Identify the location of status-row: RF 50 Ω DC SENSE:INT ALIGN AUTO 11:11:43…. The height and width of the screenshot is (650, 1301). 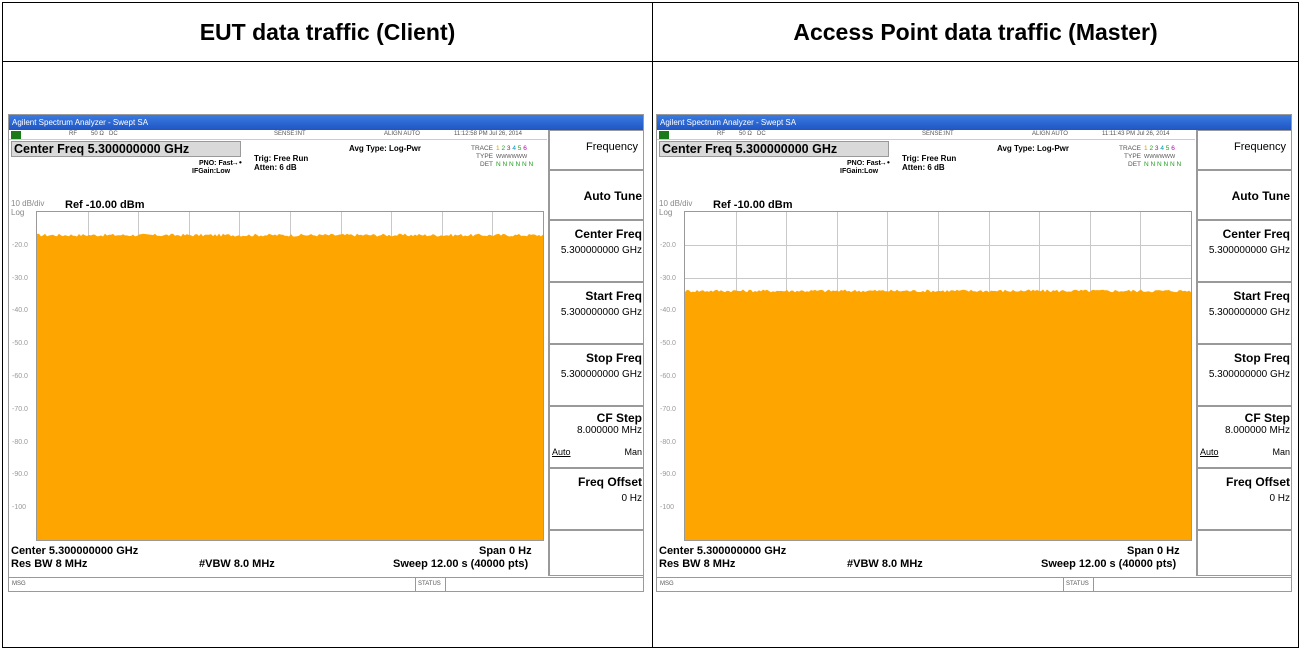
(926, 135).